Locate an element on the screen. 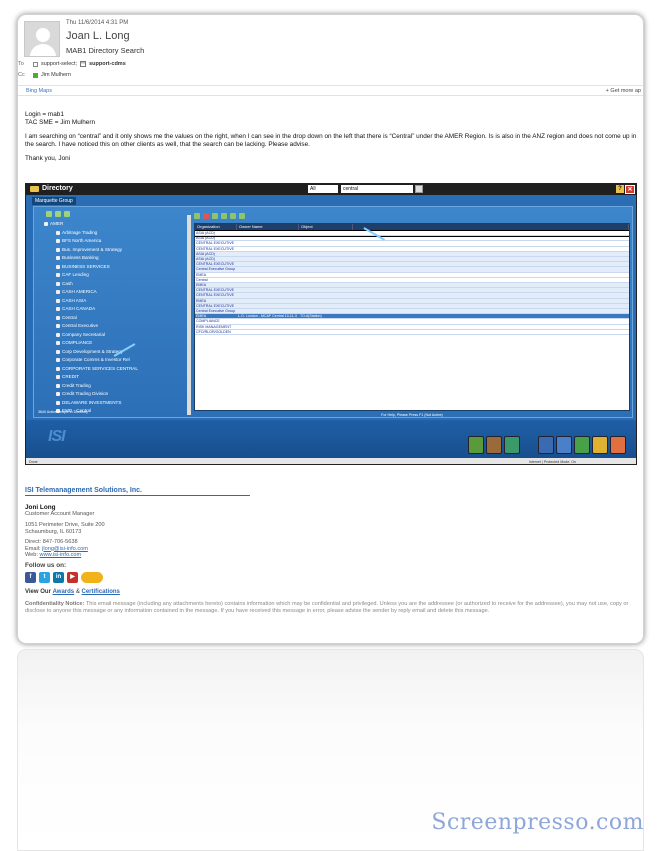 The height and width of the screenshot is (851, 660). tree-node: Bus. Improvement & Strategy is located at coordinates (112, 250).